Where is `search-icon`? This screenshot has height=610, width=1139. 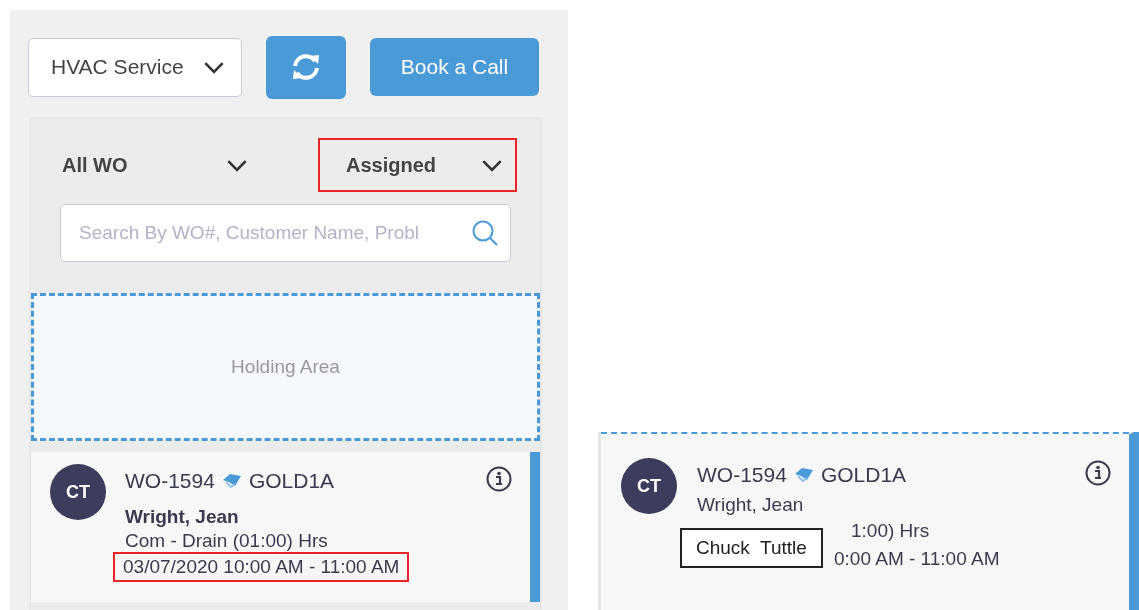
search-icon is located at coordinates (485, 233).